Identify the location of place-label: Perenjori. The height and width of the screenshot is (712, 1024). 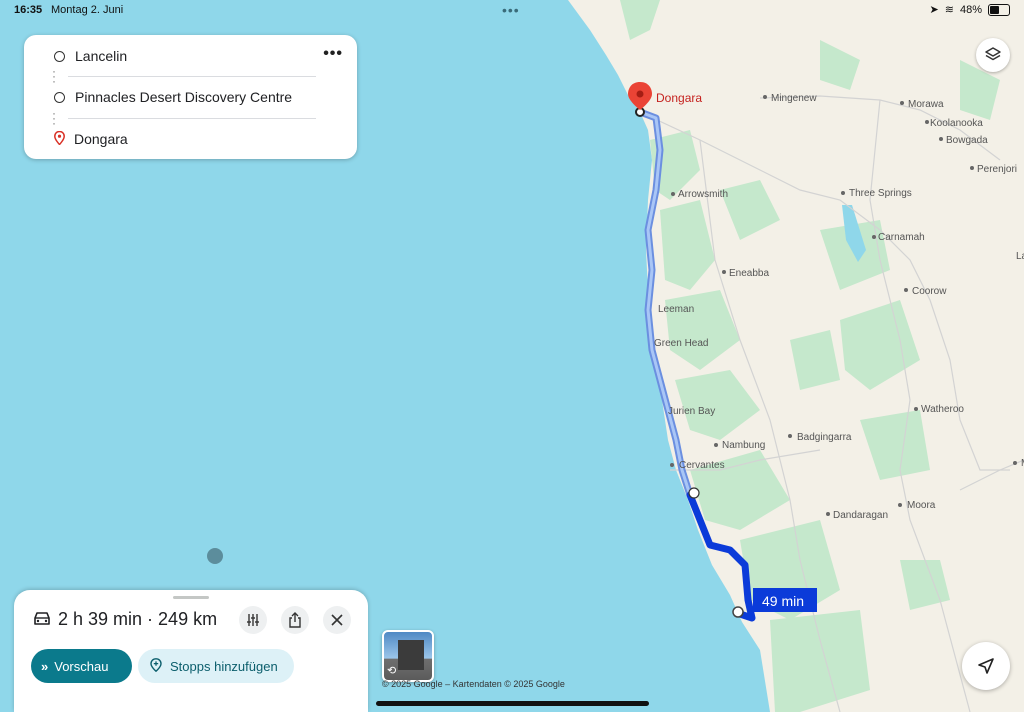
(997, 169).